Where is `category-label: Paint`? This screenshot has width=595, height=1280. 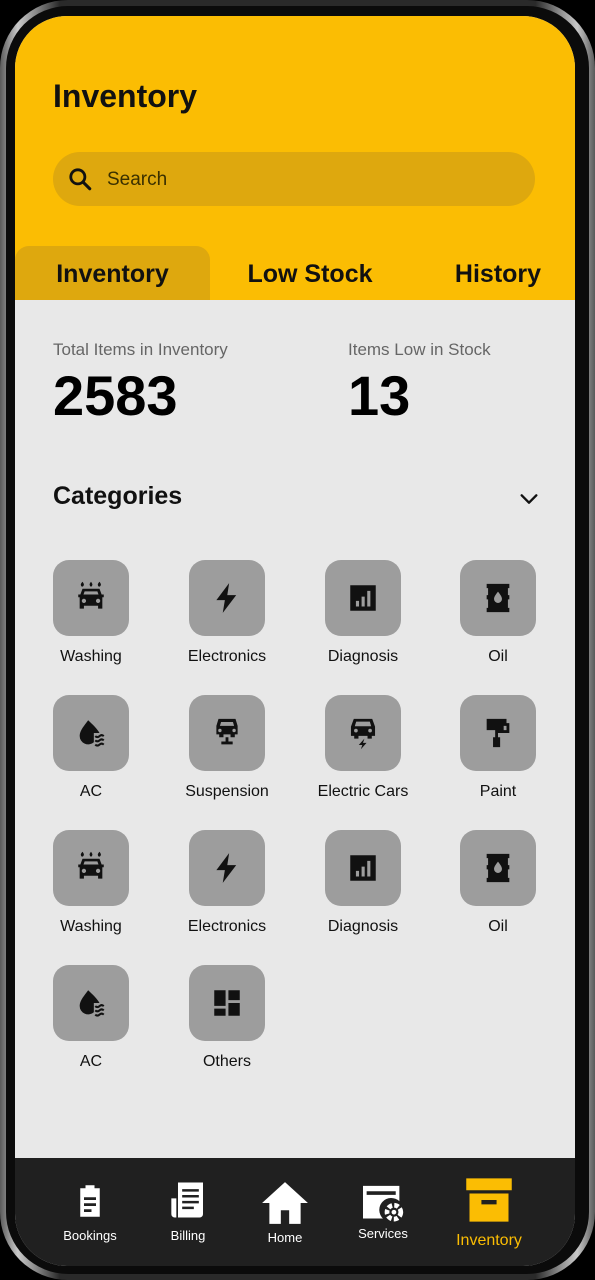 category-label: Paint is located at coordinates (498, 791).